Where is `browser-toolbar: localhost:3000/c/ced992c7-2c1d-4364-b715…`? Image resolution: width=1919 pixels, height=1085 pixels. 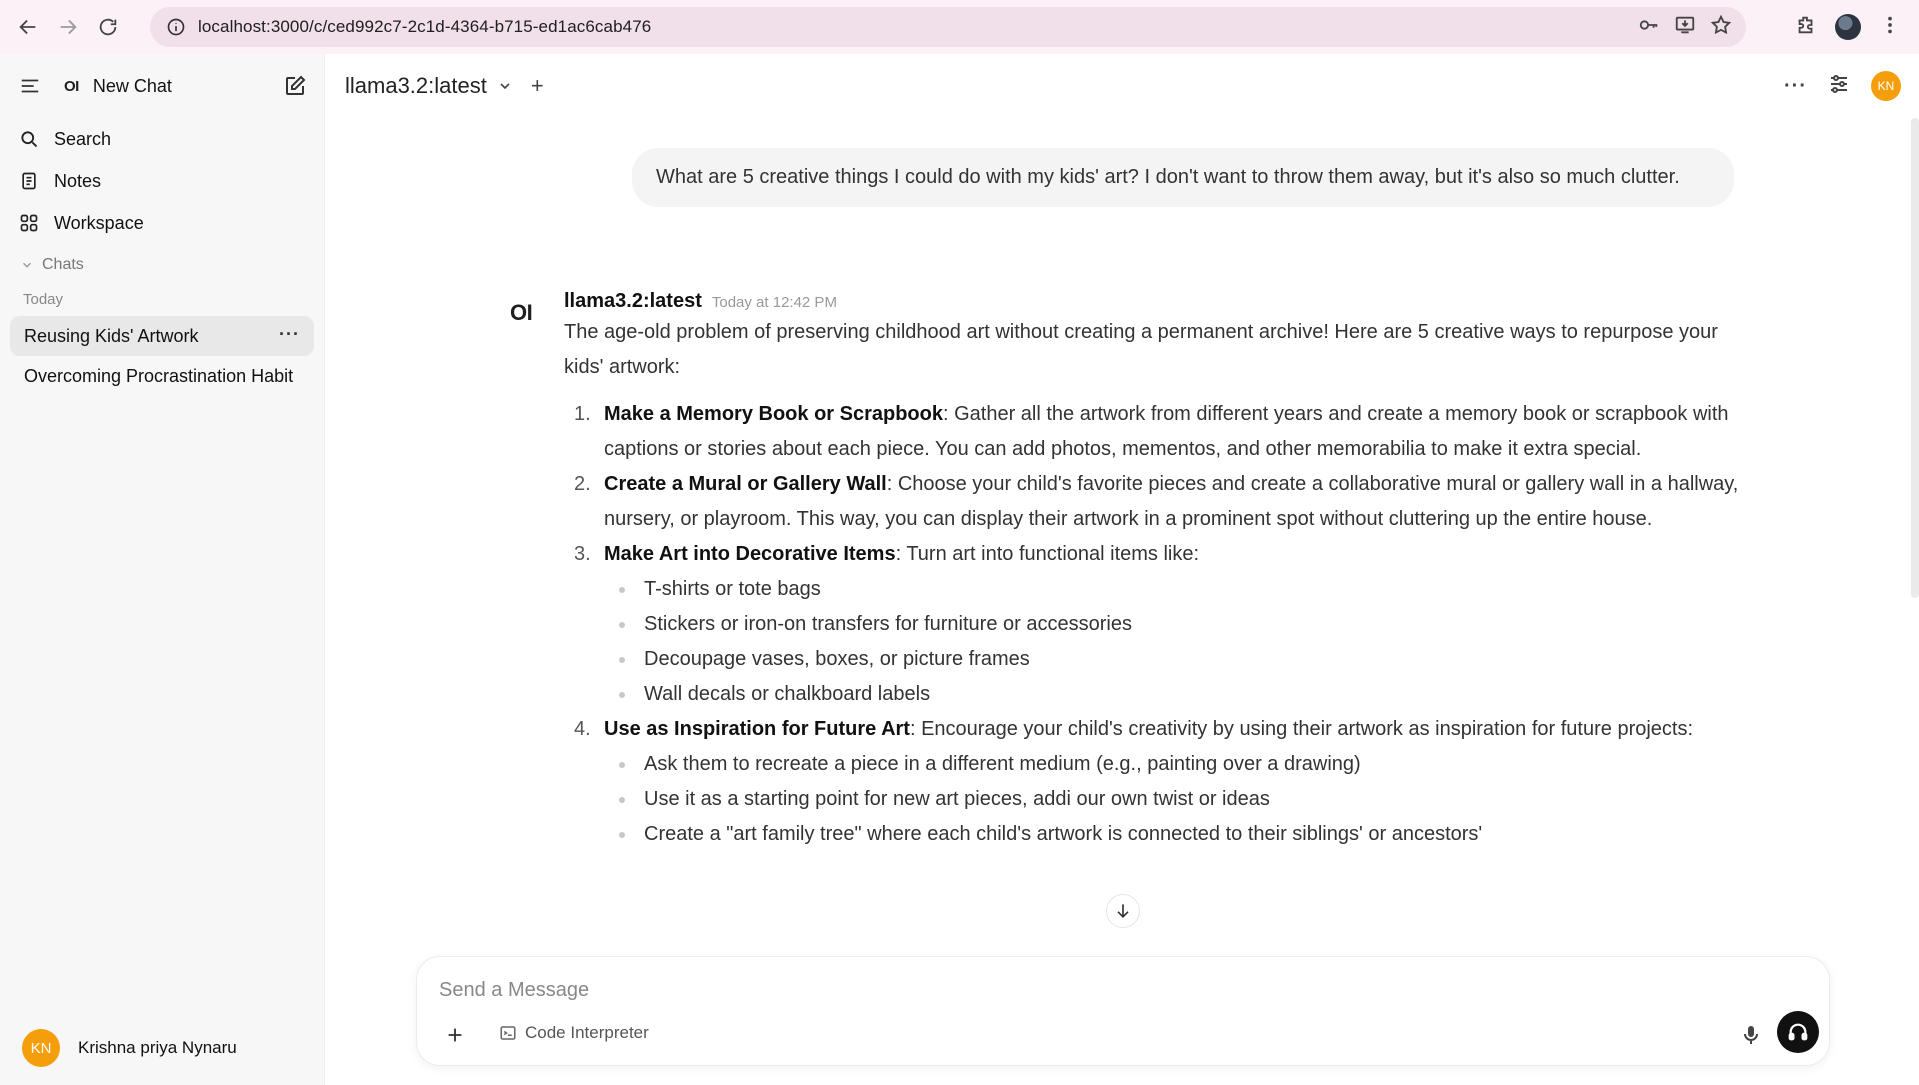 browser-toolbar: localhost:3000/c/ced992c7-2c1d-4364-b715… is located at coordinates (959, 27).